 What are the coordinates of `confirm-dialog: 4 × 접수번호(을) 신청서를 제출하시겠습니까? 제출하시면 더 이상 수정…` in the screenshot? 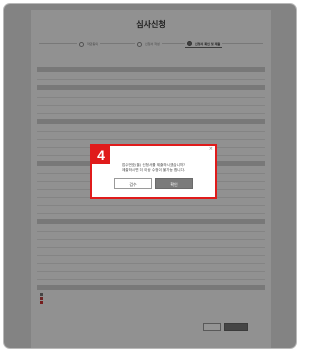 It's located at (153, 171).